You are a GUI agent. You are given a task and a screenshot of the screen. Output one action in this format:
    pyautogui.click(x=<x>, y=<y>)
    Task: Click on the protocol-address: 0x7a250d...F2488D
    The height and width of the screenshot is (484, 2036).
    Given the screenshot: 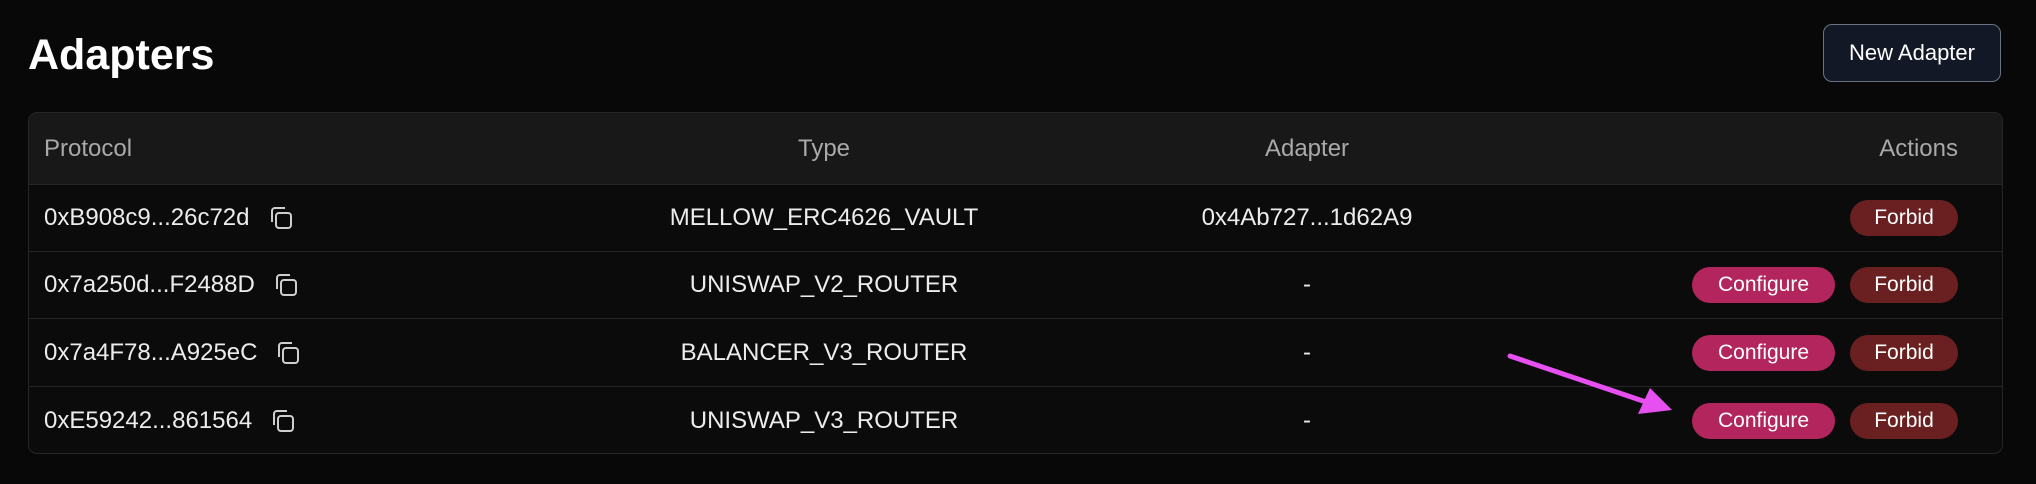 What is the action you would take?
    pyautogui.click(x=149, y=284)
    